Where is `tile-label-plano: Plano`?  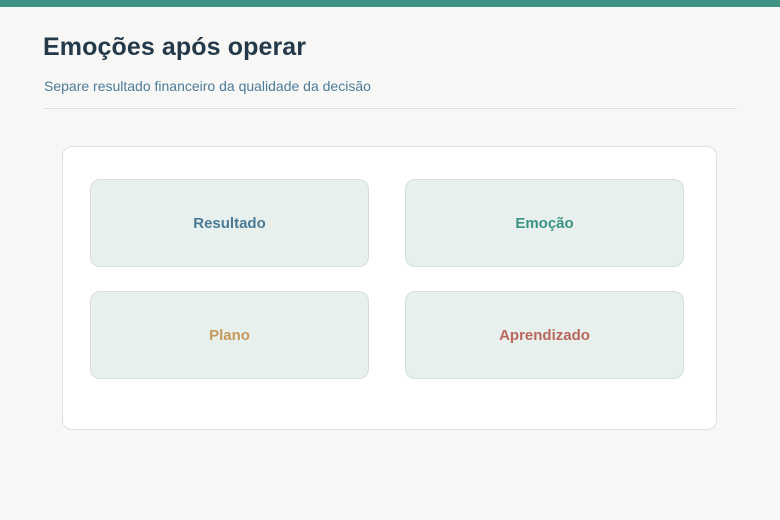 tile-label-plano: Plano is located at coordinates (229, 335).